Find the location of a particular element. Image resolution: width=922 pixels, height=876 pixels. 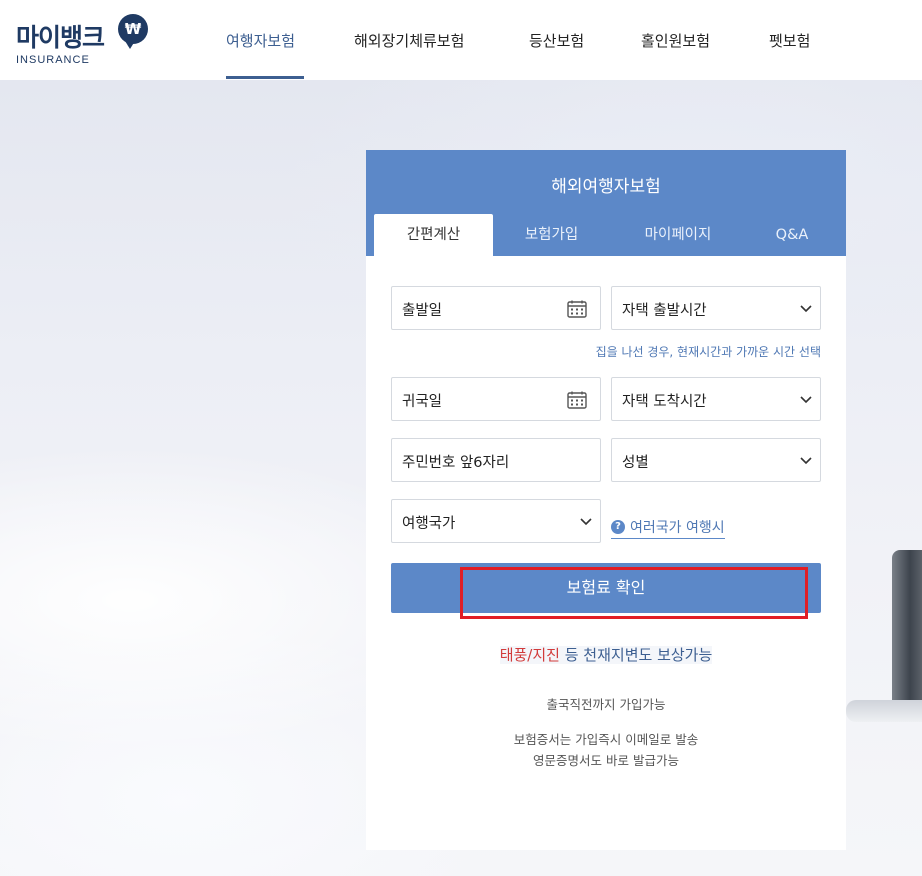

departure-time-hint: 집을 나선 경우, 현재시간과 가까운 시간 선택 is located at coordinates (708, 352).